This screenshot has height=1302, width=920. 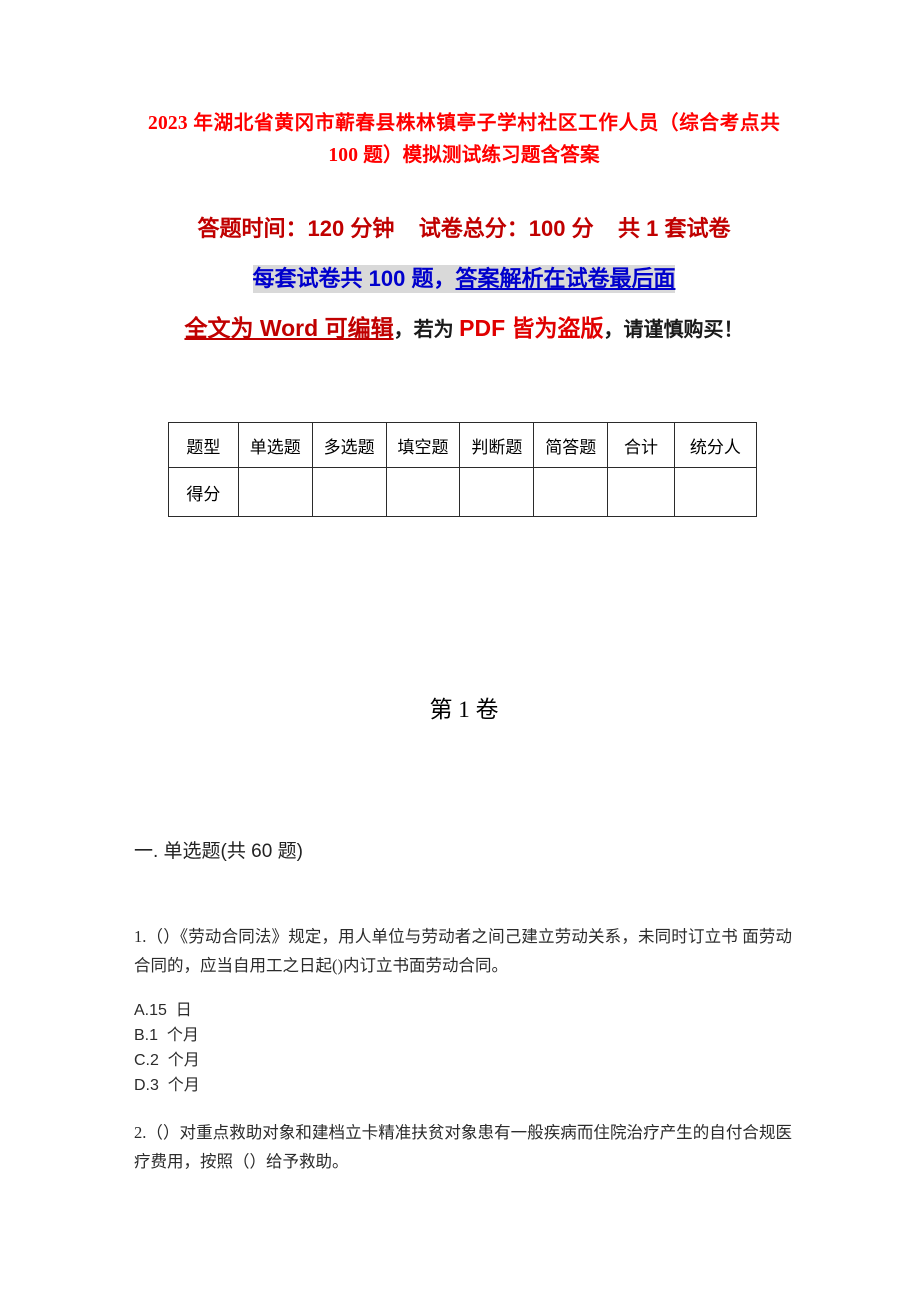 What do you see at coordinates (354, 279) in the screenshot?
I see `answer-notice-part1: 每套试卷共 100 题，` at bounding box center [354, 279].